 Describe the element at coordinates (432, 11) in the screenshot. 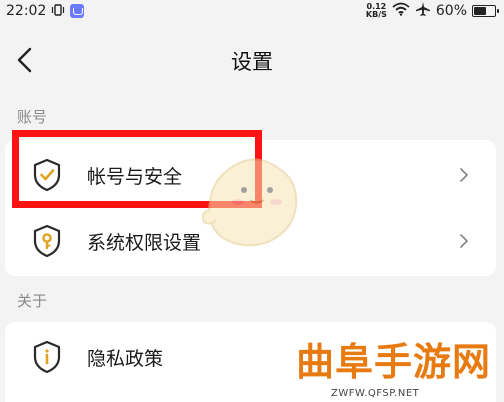

I see `status-right: 0.12 KB/S 60%` at that location.